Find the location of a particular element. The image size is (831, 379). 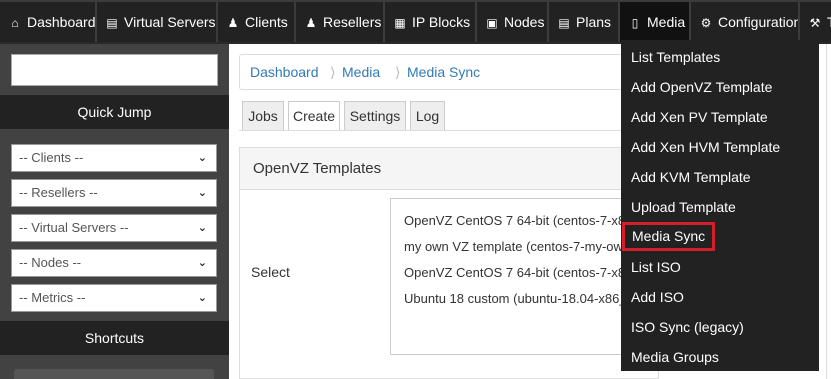

menu-item-list-templates: List Templates is located at coordinates (720, 57).